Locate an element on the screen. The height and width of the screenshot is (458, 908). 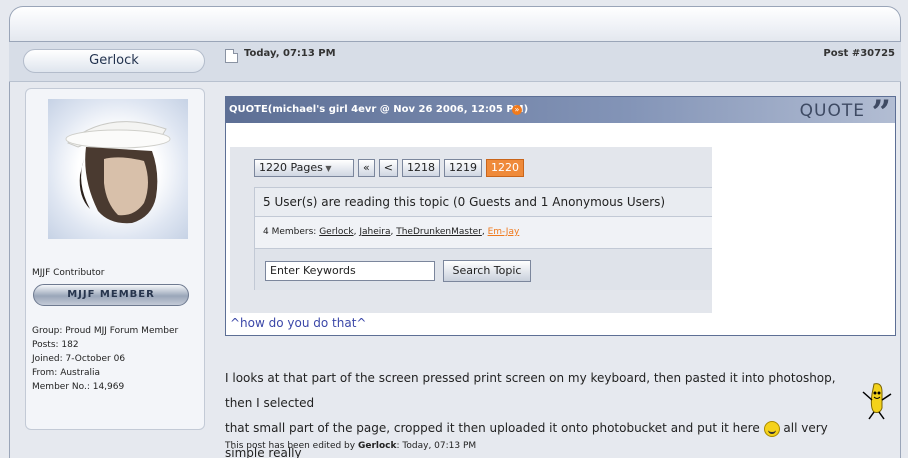
dancing-banana-icon is located at coordinates (877, 401).